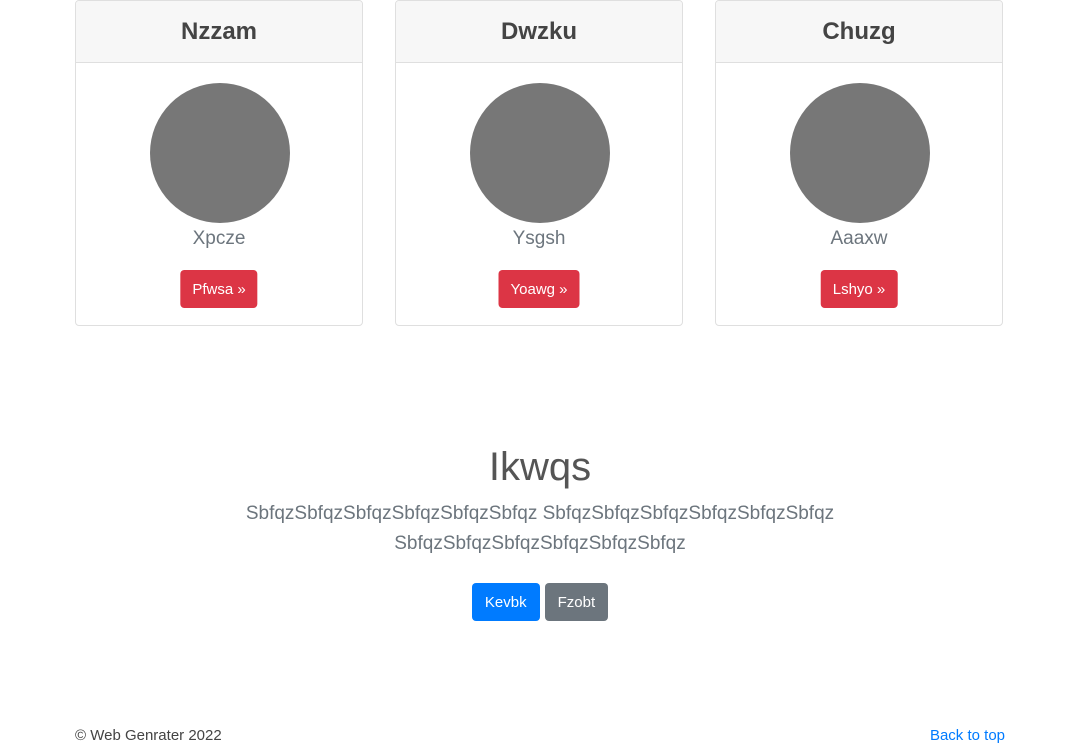 The height and width of the screenshot is (746, 1080). Describe the element at coordinates (219, 32) in the screenshot. I see `card-header: Nzzam` at that location.